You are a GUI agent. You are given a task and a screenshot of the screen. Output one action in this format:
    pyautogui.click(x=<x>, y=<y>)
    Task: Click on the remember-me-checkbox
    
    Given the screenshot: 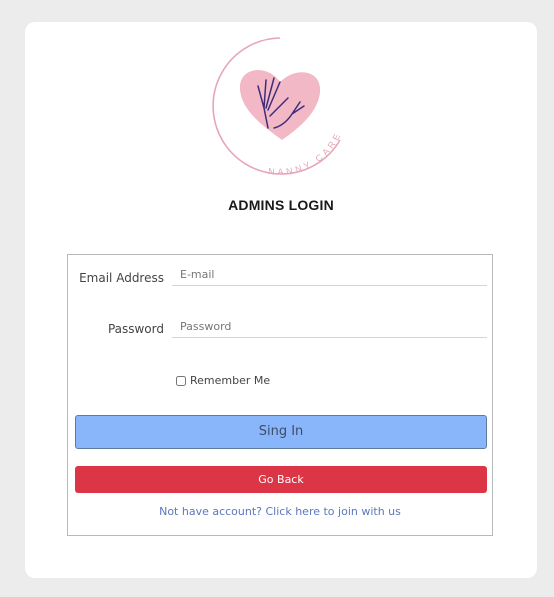 What is the action you would take?
    pyautogui.click(x=181, y=380)
    